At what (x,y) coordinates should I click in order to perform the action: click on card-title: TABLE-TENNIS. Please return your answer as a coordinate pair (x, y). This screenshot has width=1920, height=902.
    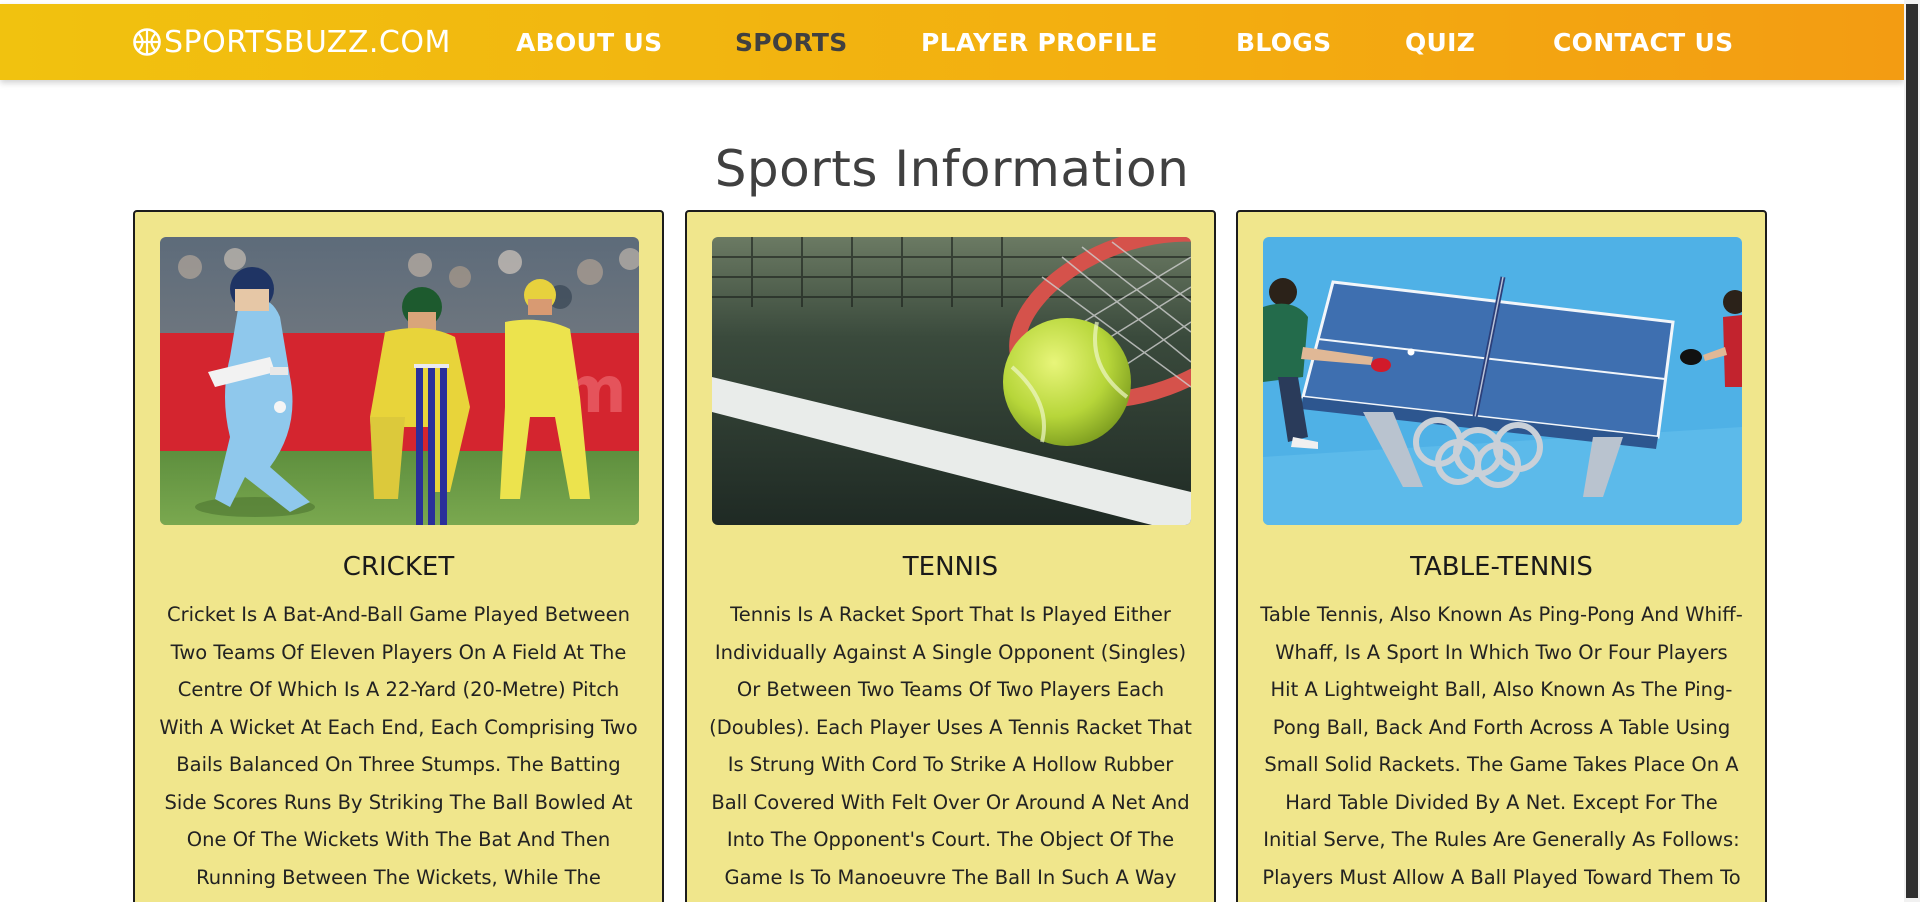
    Looking at the image, I should click on (1501, 567).